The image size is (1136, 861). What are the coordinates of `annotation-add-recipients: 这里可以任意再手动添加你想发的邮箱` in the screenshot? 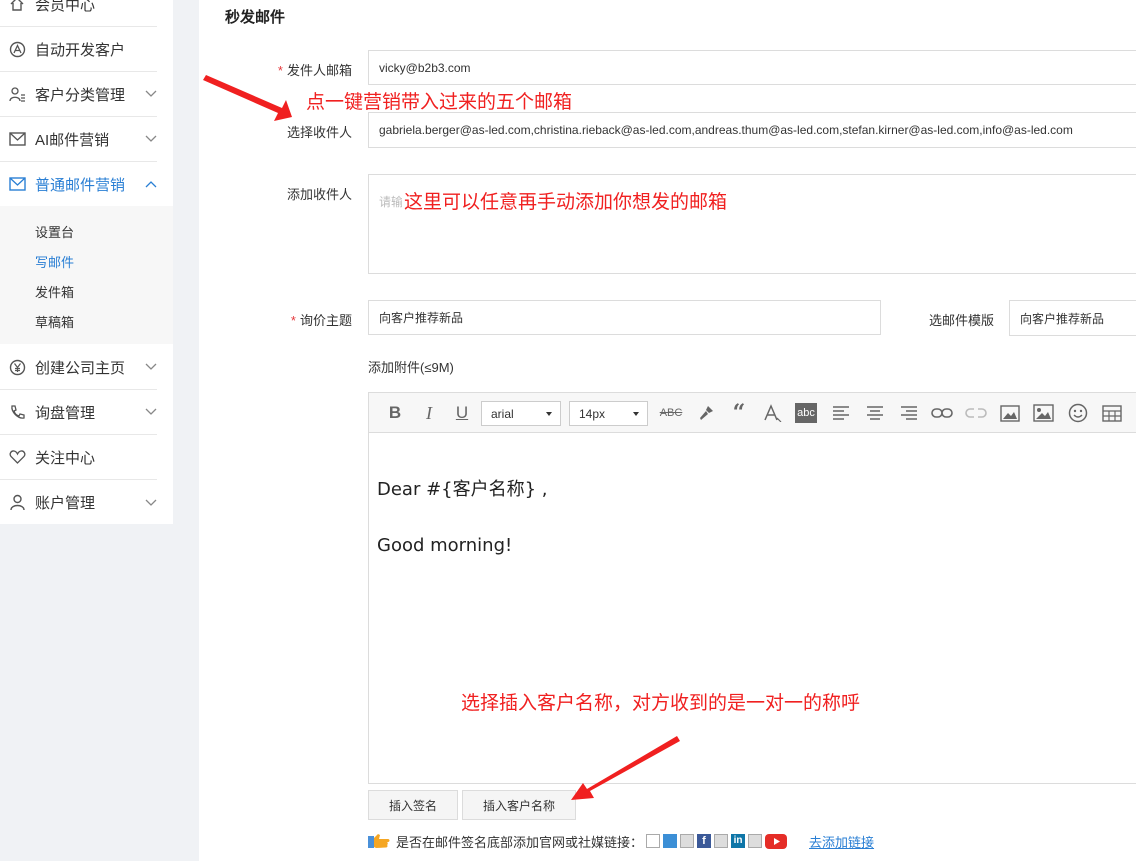 It's located at (566, 200).